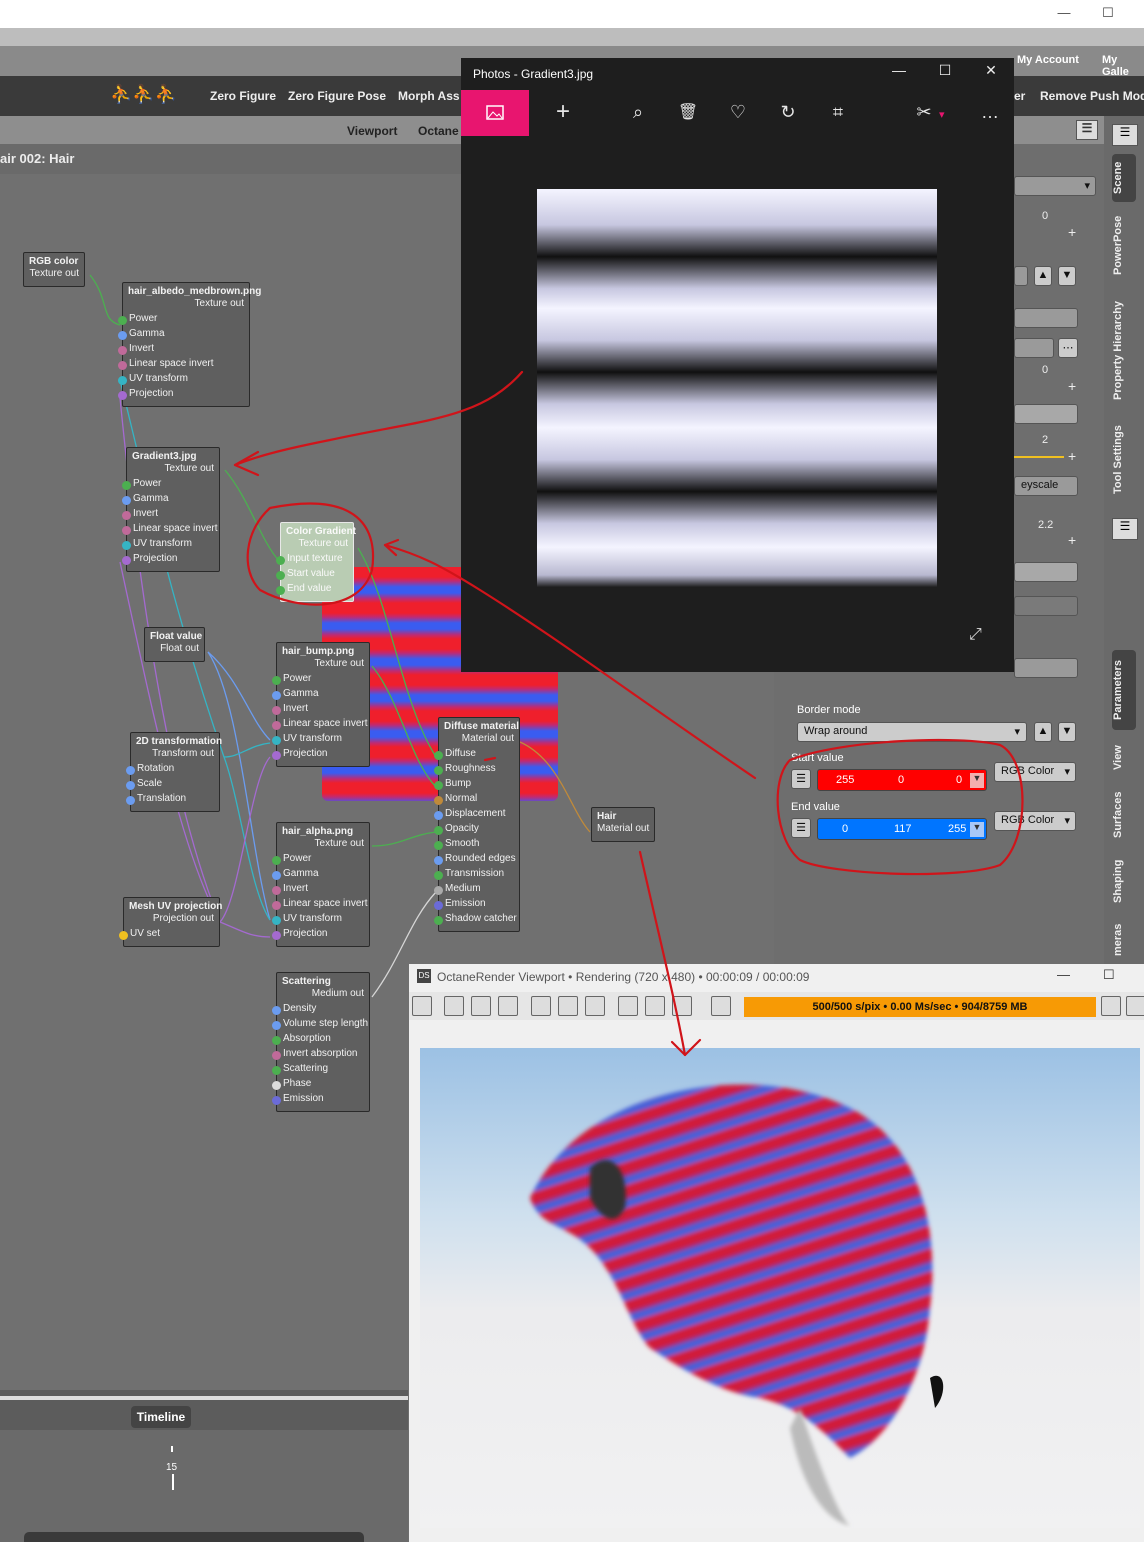 The height and width of the screenshot is (1542, 1144). What do you see at coordinates (174, 644) in the screenshot?
I see `node-float-value: Float value Float out` at bounding box center [174, 644].